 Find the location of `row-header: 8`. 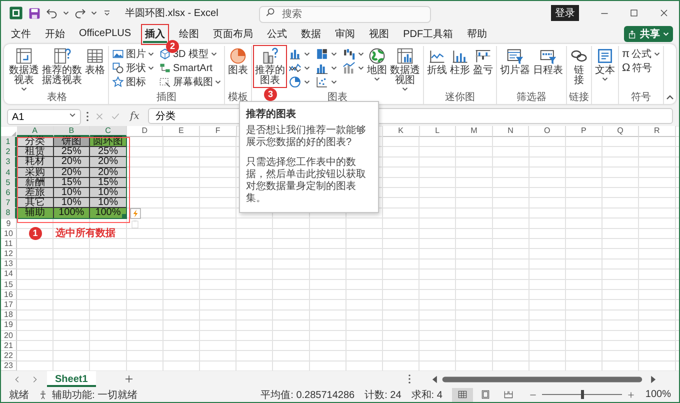

row-header: 8 is located at coordinates (9, 213).